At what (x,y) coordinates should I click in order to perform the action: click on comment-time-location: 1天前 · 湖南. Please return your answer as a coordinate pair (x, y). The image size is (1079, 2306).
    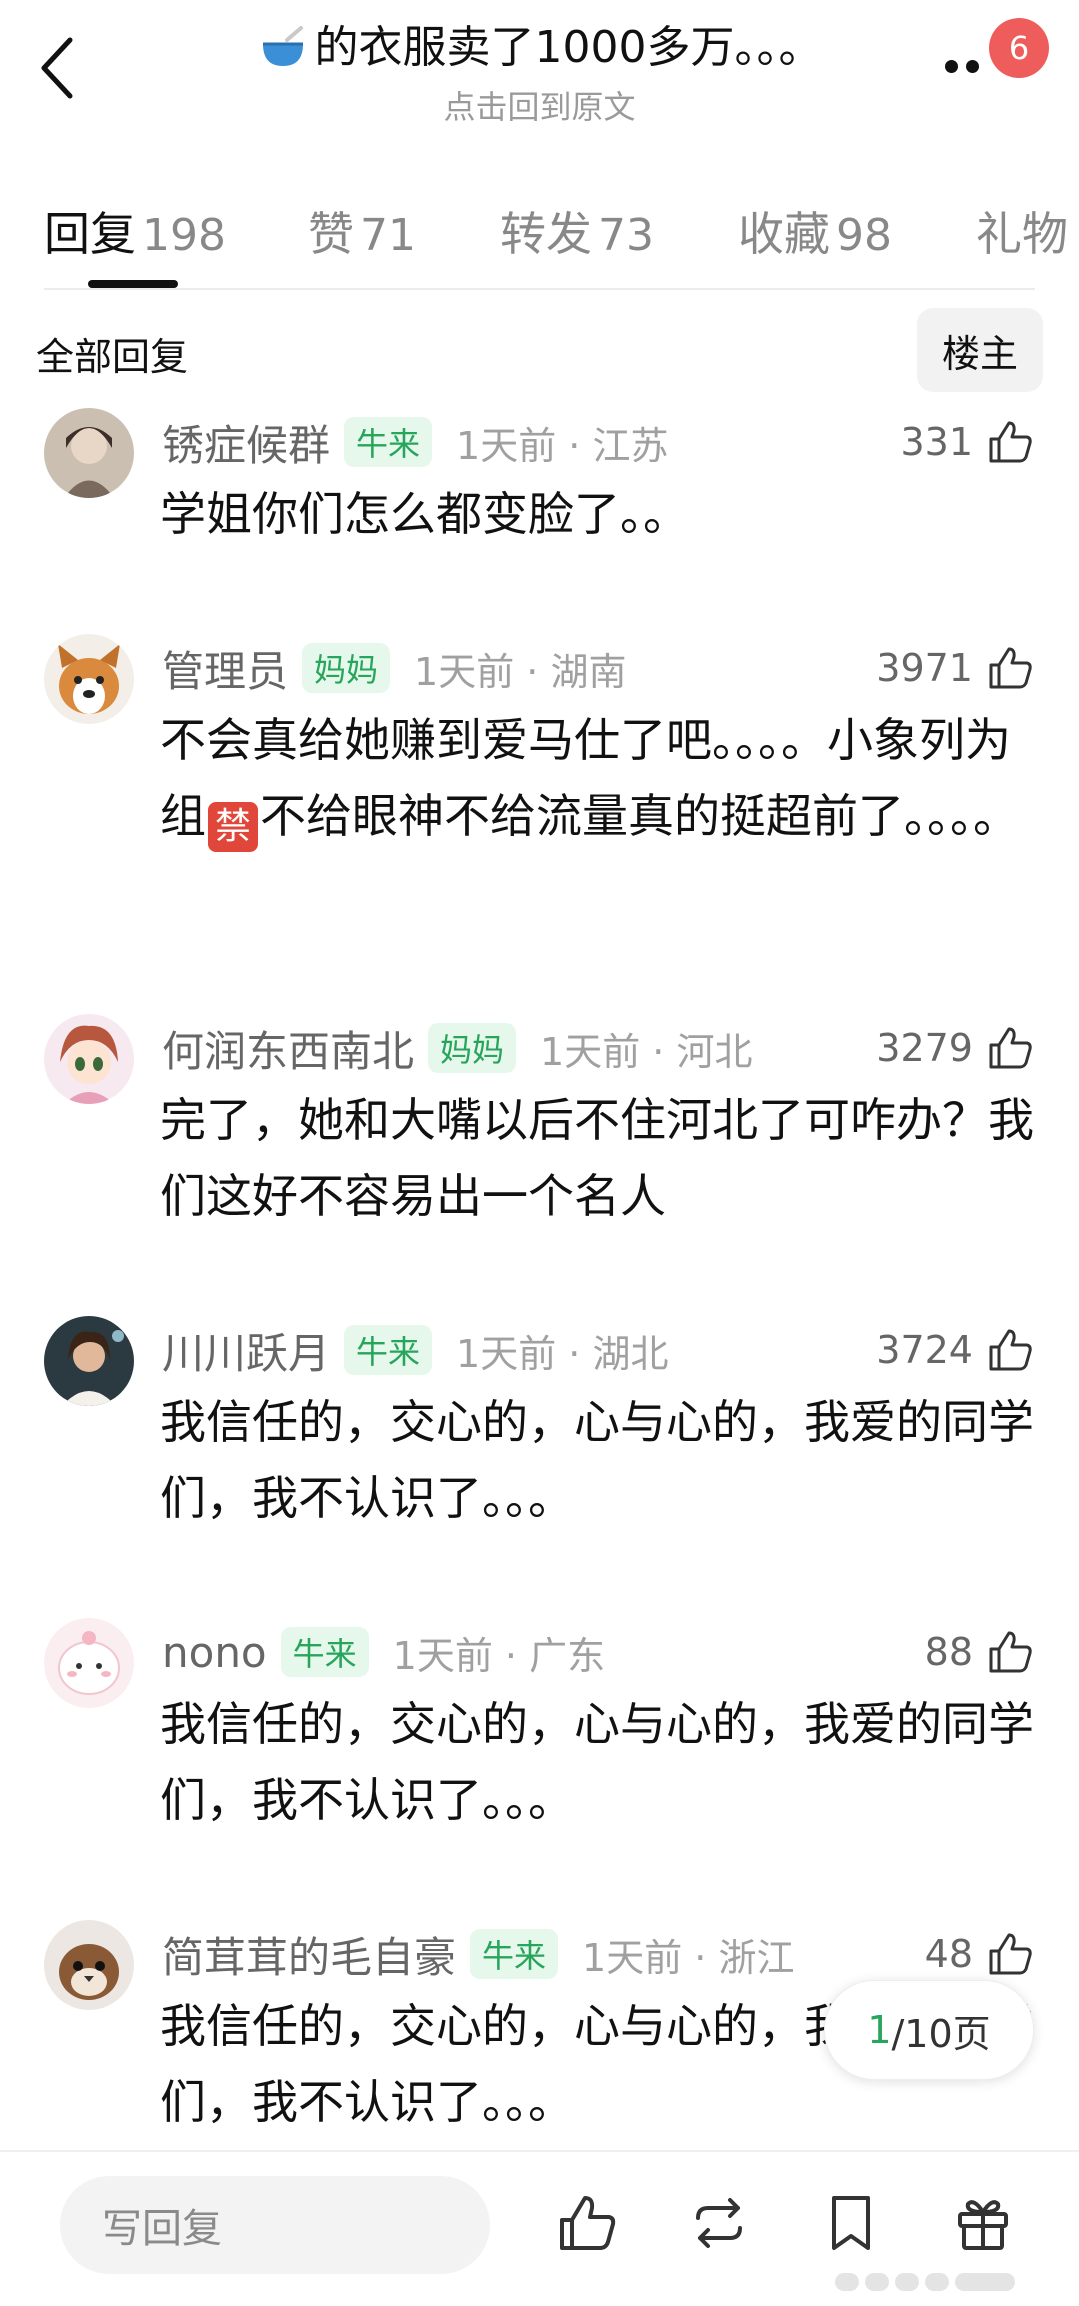
    Looking at the image, I should click on (520, 671).